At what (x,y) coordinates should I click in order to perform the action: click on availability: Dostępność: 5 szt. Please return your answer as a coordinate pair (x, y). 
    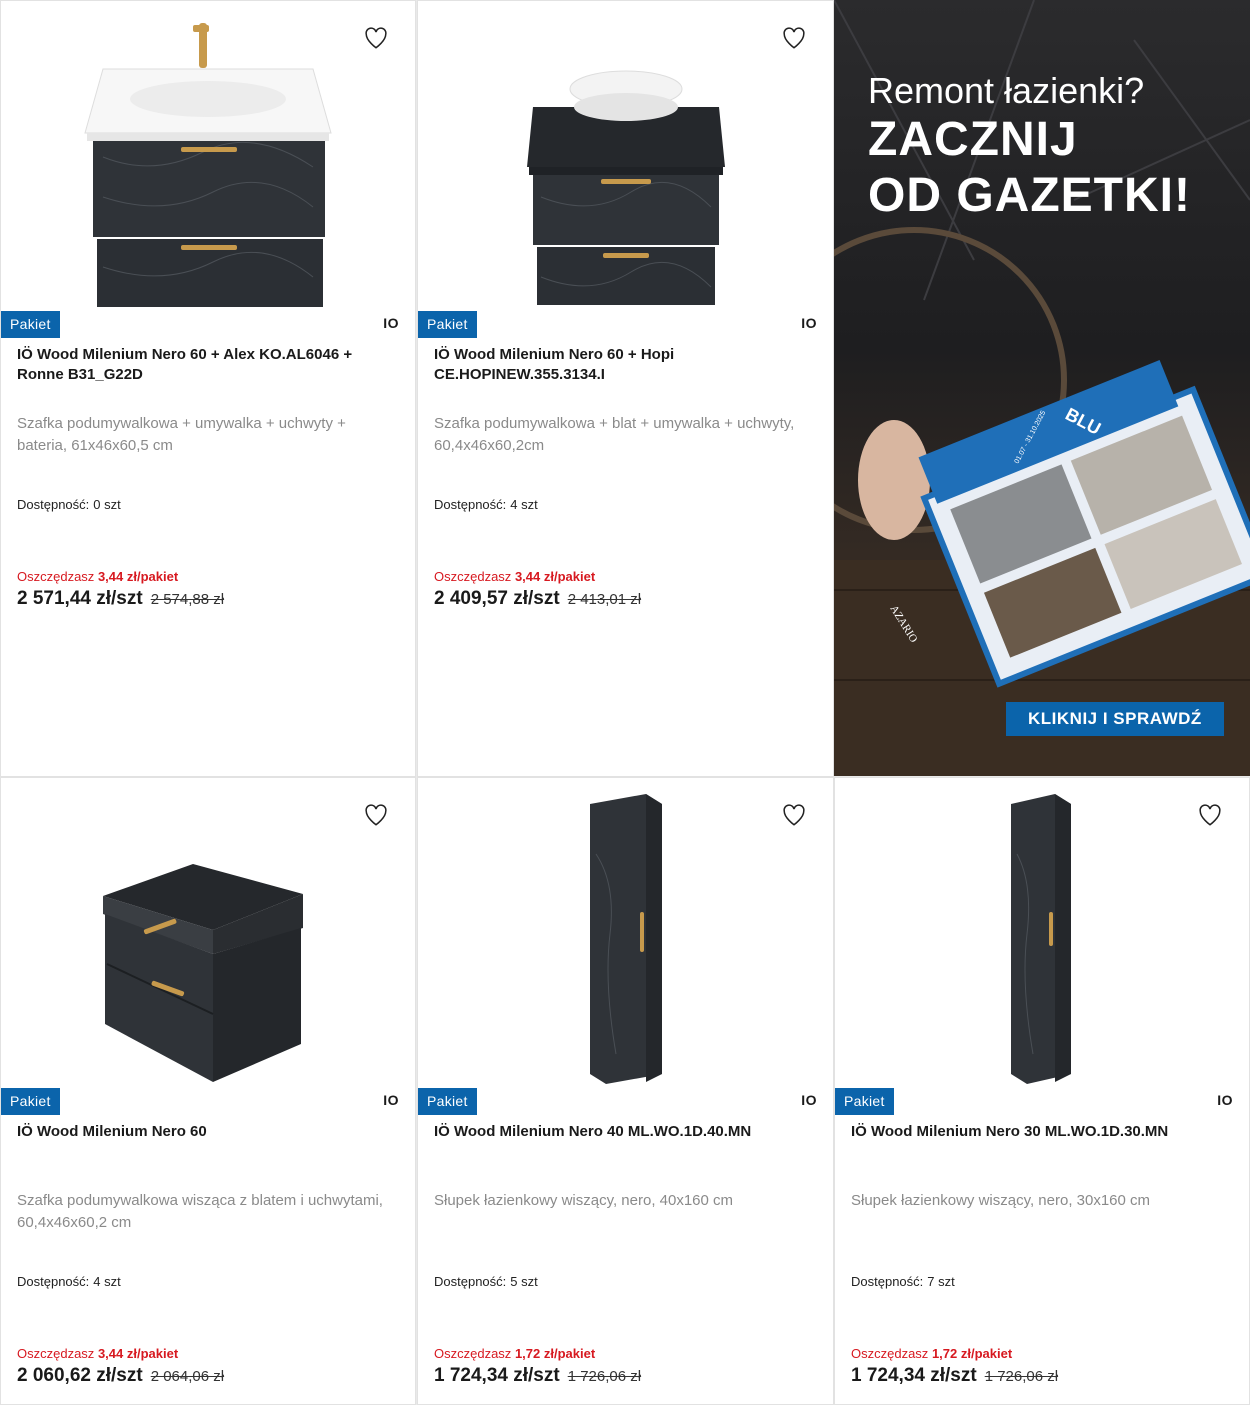
    Looking at the image, I should click on (488, 1281).